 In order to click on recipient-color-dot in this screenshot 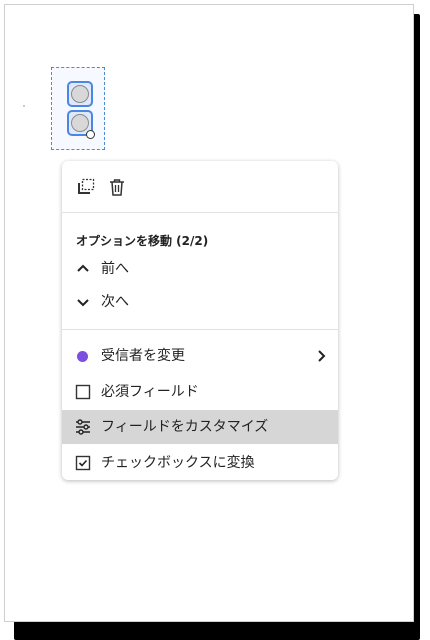, I will do `click(82, 356)`.